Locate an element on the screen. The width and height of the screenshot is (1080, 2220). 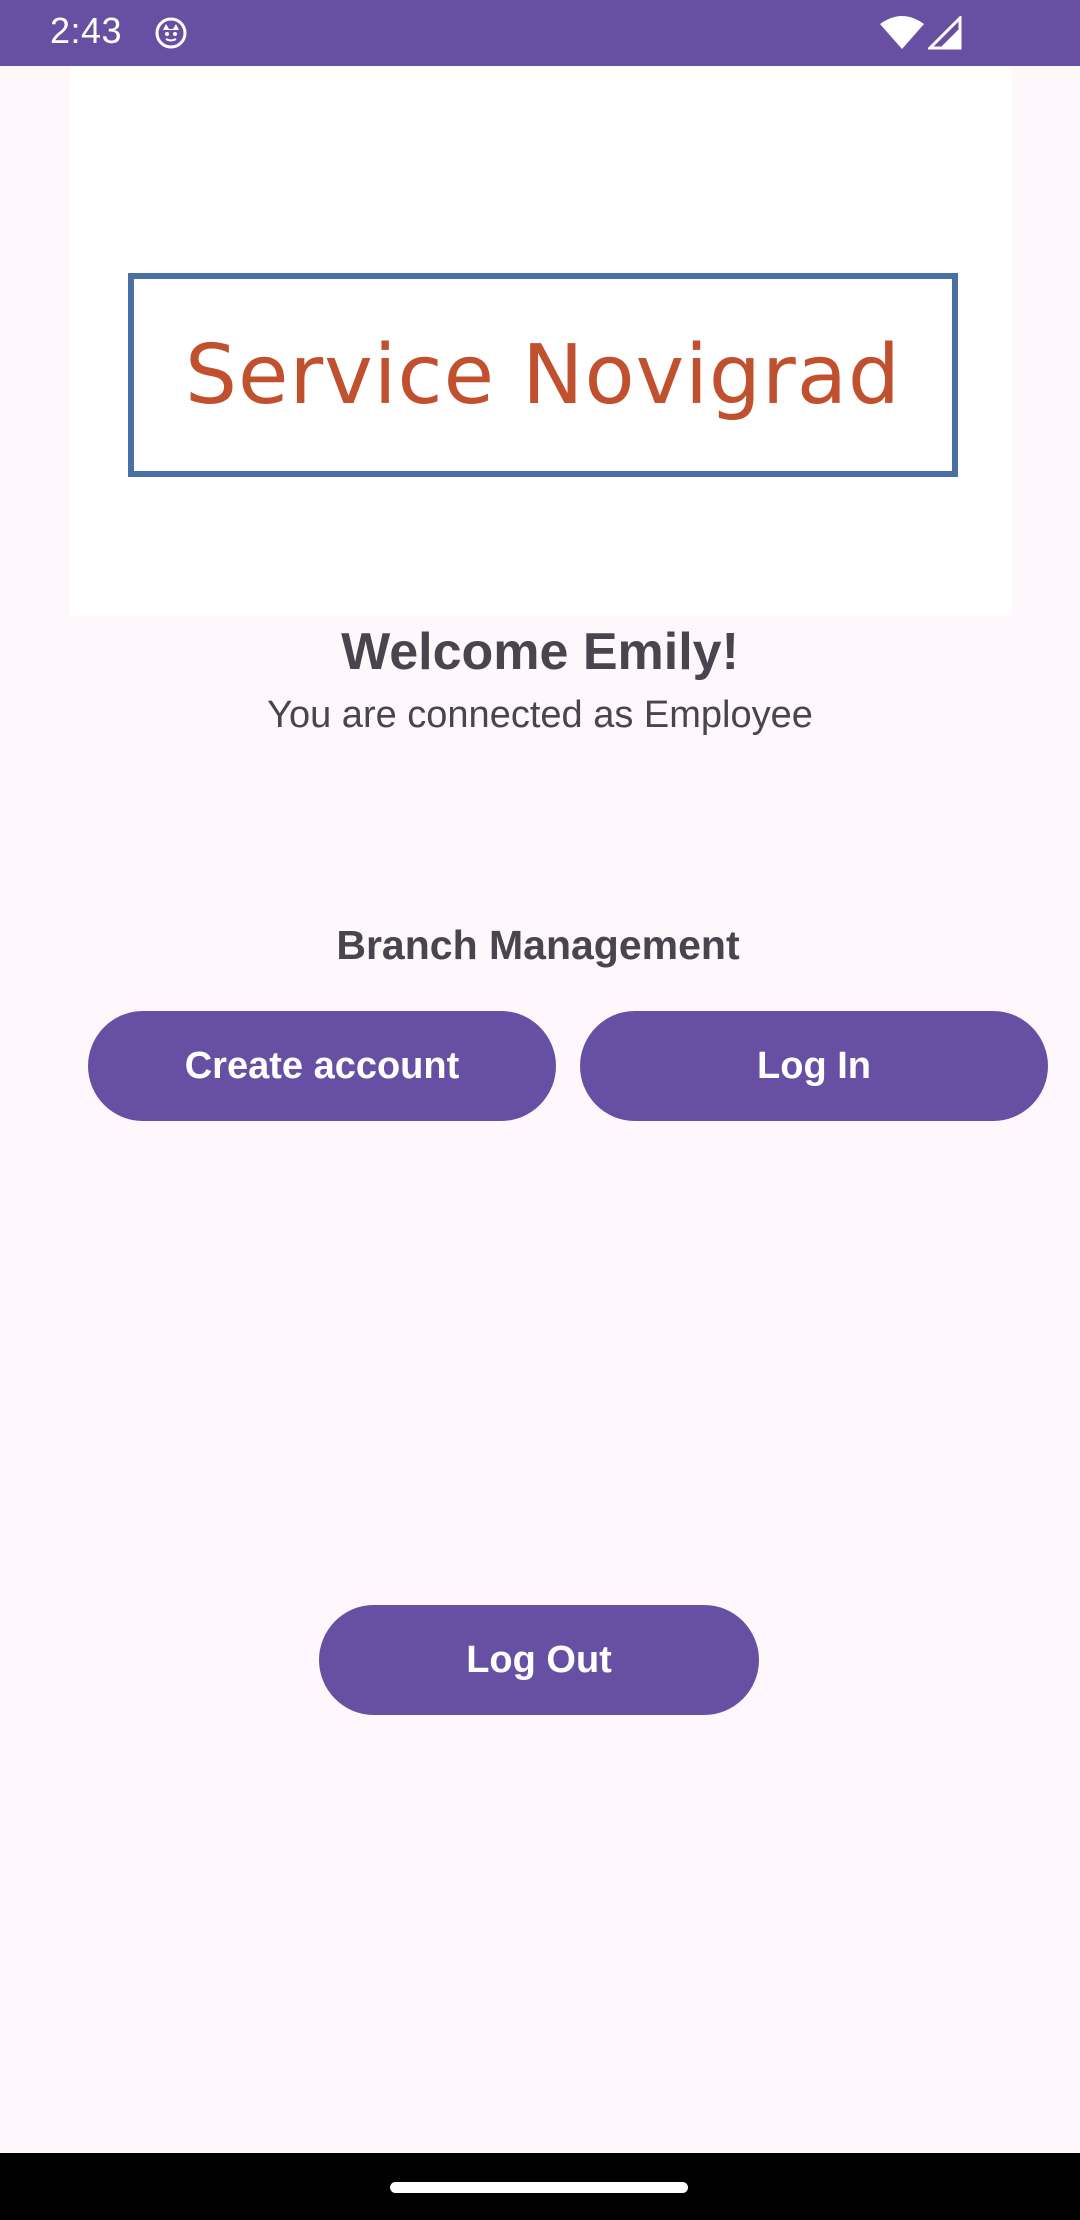
branch-management-title: Branch Management is located at coordinates (538, 945).